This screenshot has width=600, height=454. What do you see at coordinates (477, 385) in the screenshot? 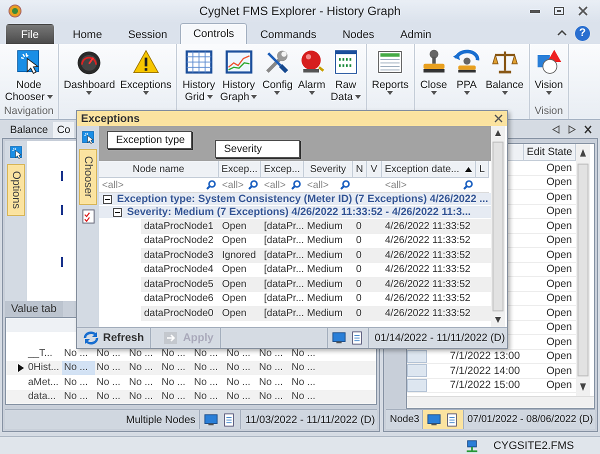
I see `table-cell: 7/1/2022 15:00` at bounding box center [477, 385].